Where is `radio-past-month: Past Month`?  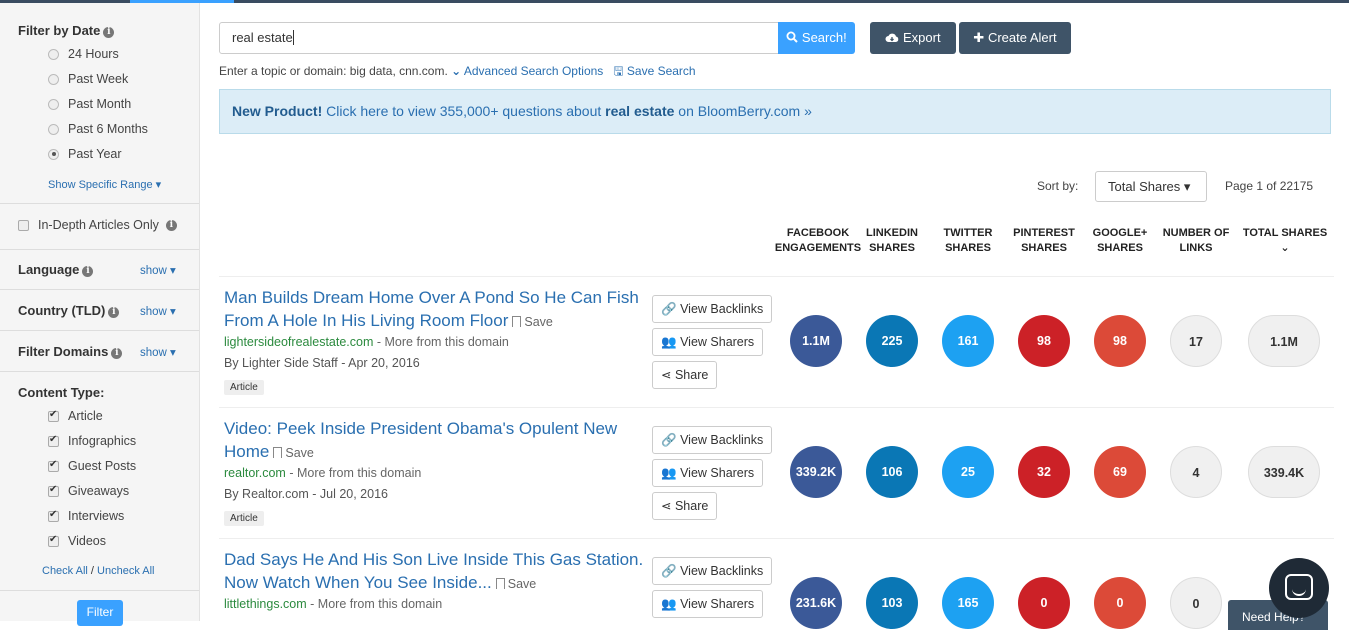 radio-past-month: Past Month is located at coordinates (89, 104).